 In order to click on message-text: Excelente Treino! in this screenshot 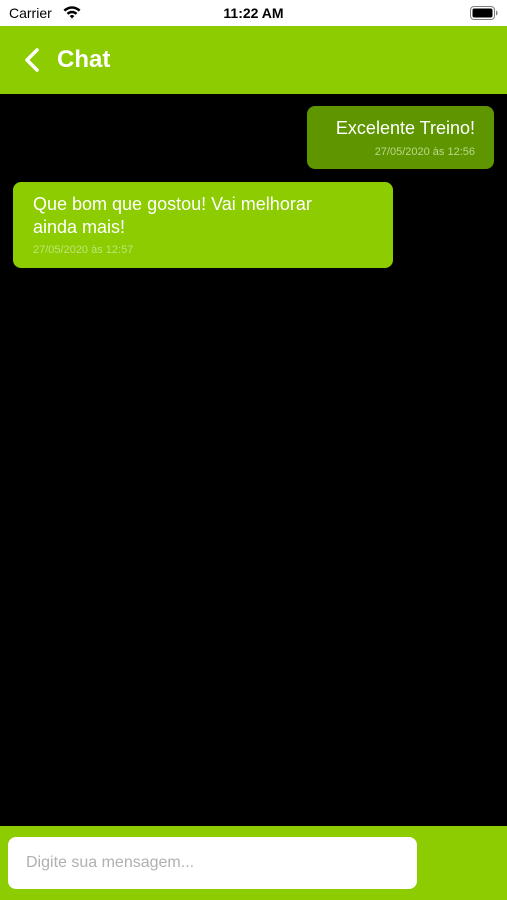, I will do `click(405, 128)`.